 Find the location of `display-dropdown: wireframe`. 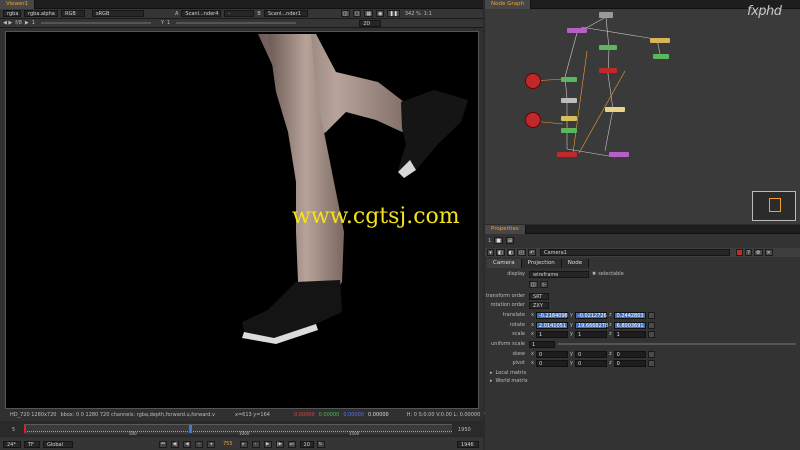

display-dropdown: wireframe is located at coordinates (559, 274).